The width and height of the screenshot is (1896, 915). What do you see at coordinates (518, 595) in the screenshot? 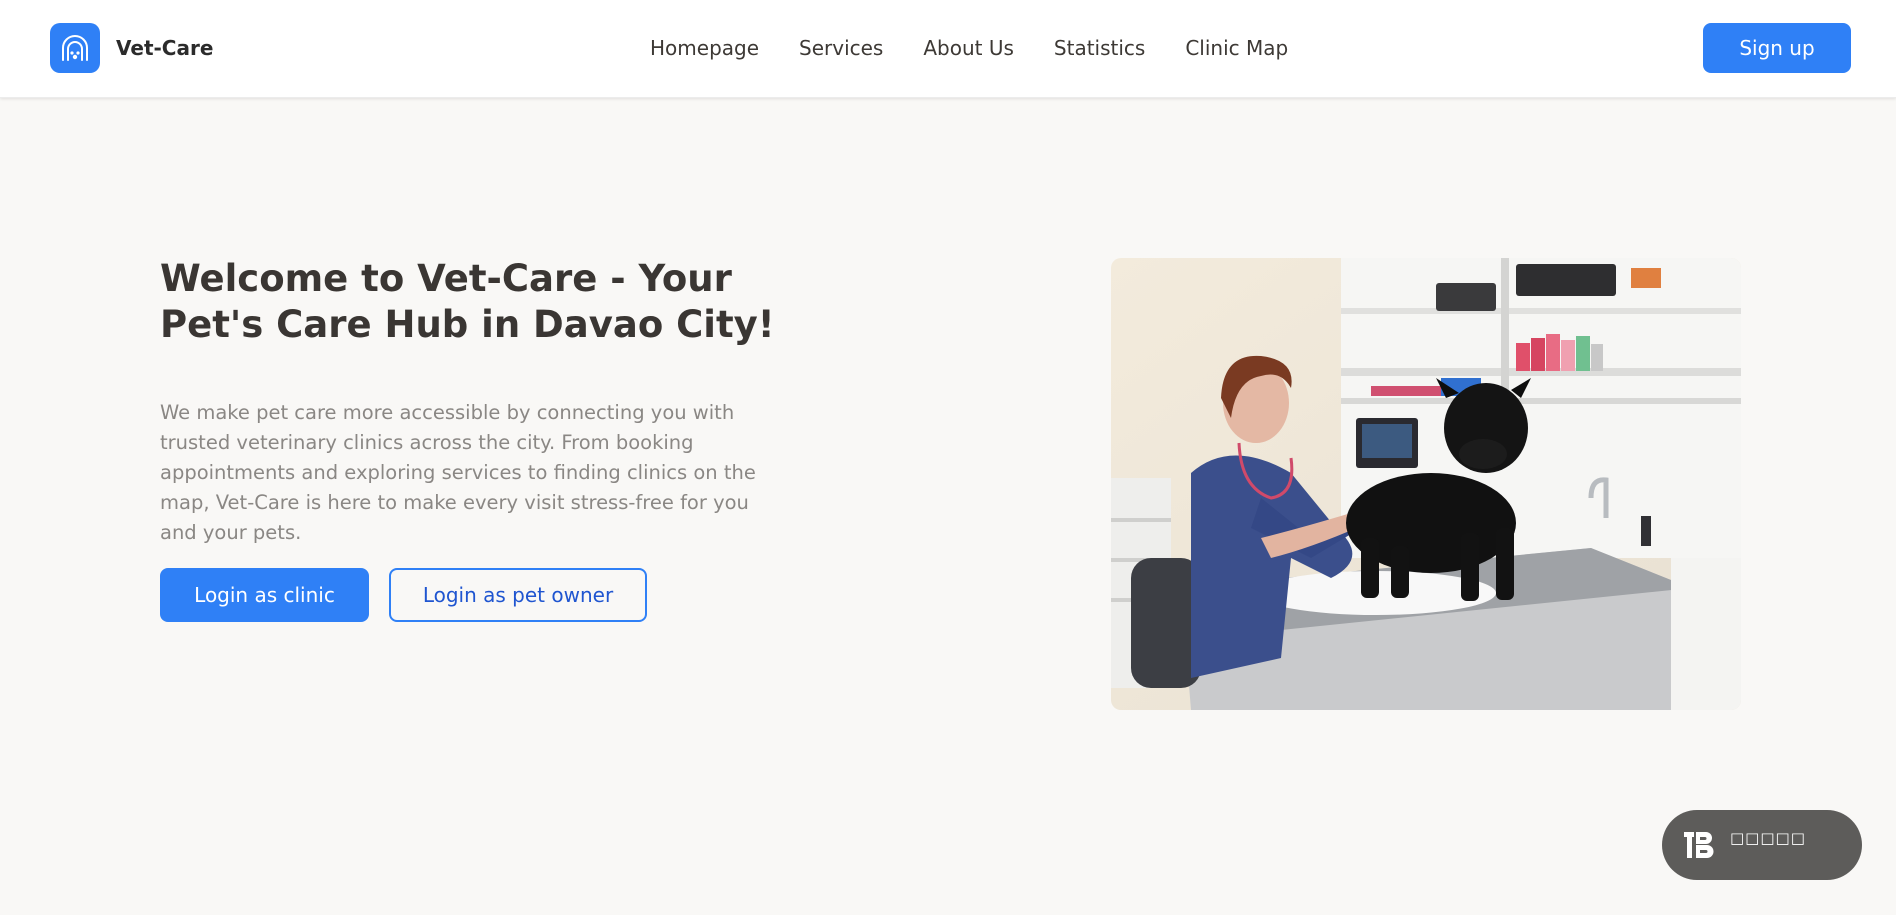
I see `login-as-pet-owner-button: Login as pet owner` at bounding box center [518, 595].